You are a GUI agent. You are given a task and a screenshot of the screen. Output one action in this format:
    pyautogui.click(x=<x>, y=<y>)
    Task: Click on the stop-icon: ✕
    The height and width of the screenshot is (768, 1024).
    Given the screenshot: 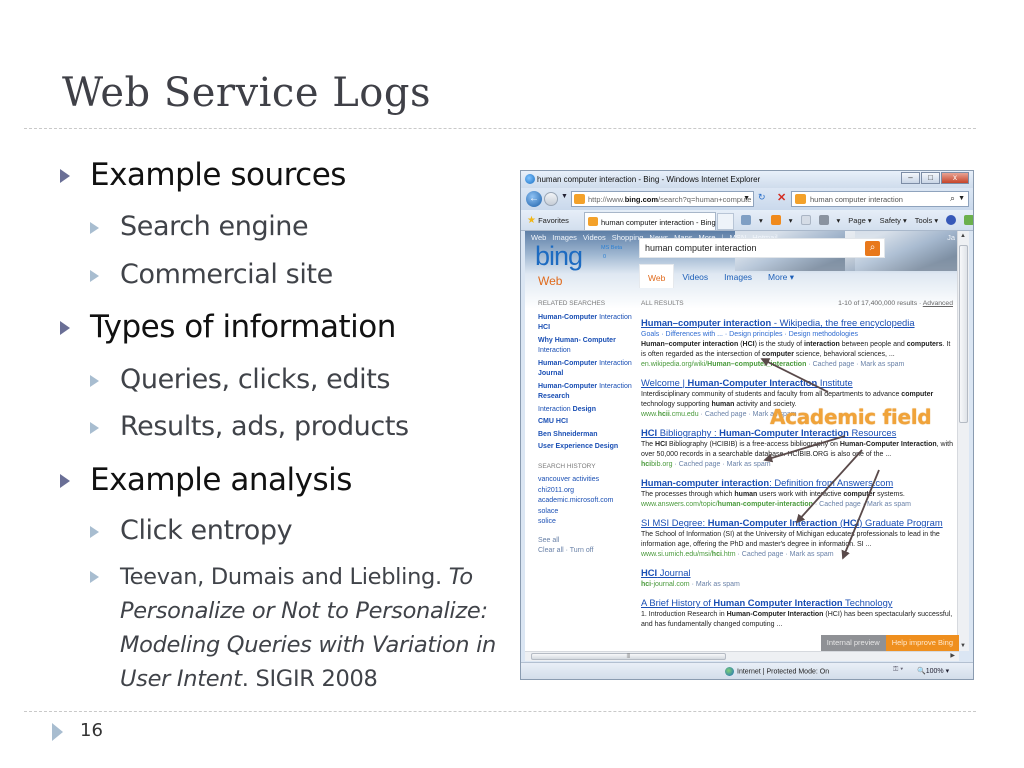 What is the action you would take?
    pyautogui.click(x=781, y=197)
    